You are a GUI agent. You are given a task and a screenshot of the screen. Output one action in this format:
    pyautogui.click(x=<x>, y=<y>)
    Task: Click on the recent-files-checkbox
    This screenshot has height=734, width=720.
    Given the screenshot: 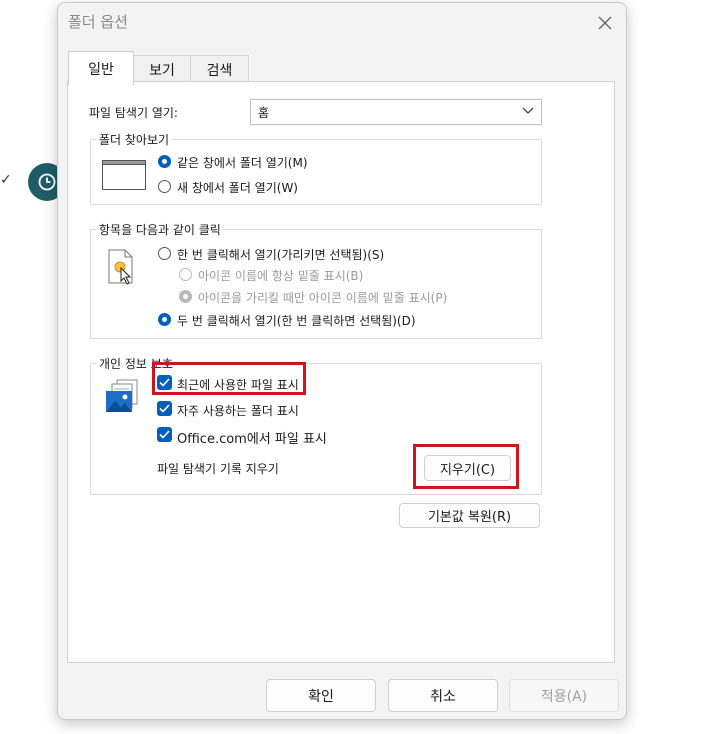 What is the action you would take?
    pyautogui.click(x=164, y=382)
    